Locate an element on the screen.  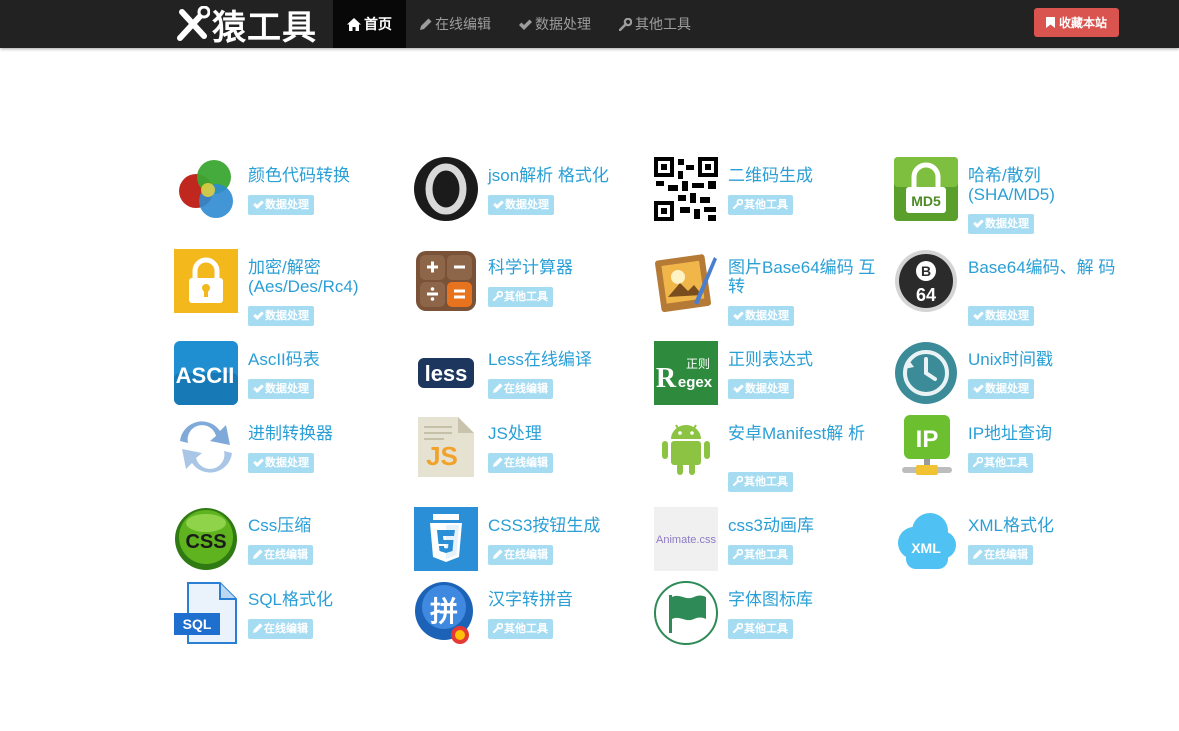
ascii-icon: ASCII is located at coordinates (206, 373).